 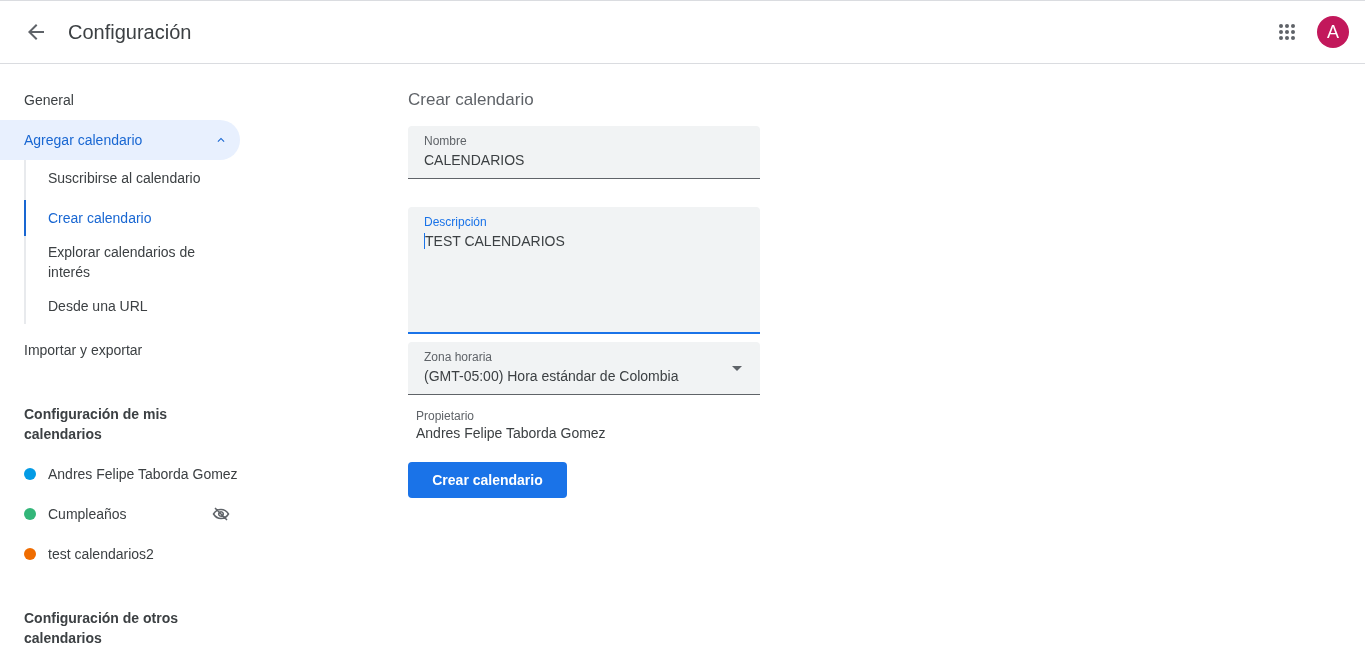 What do you see at coordinates (737, 368) in the screenshot?
I see `dropdown-caret-icon` at bounding box center [737, 368].